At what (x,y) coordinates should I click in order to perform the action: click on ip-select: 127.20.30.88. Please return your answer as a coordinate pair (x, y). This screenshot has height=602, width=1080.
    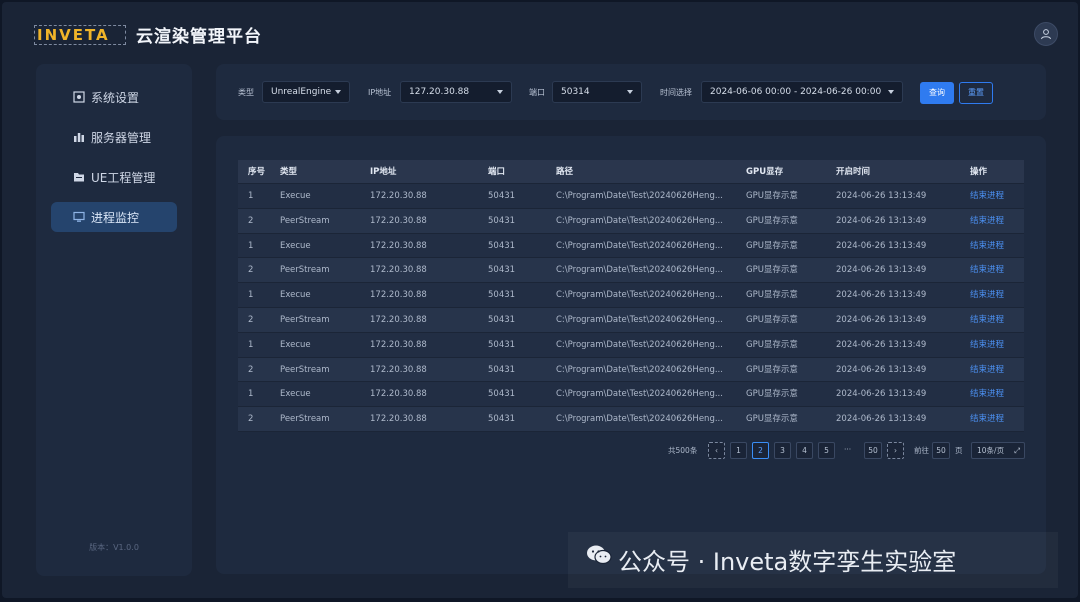
    Looking at the image, I should click on (456, 92).